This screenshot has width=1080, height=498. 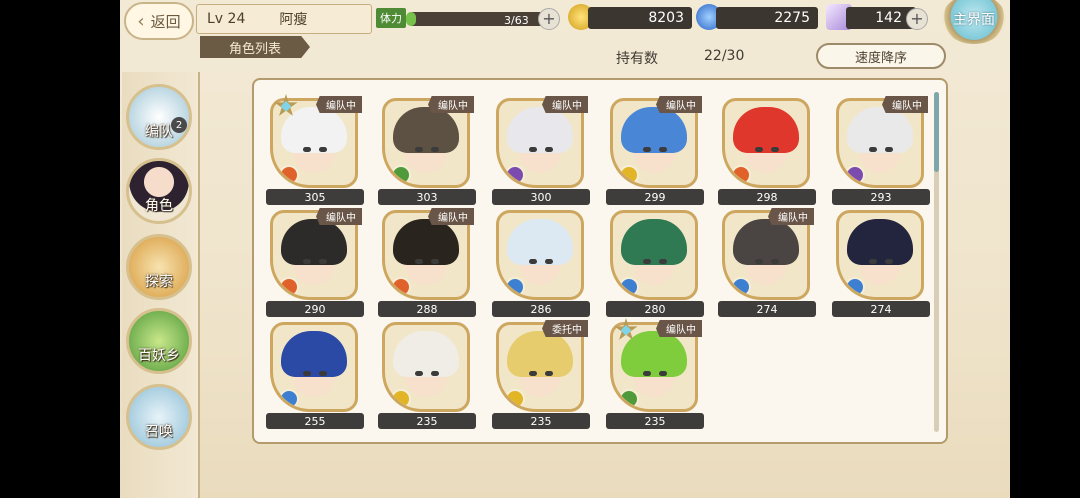 What do you see at coordinates (917, 19) in the screenshot?
I see `add-crystal-button: +` at bounding box center [917, 19].